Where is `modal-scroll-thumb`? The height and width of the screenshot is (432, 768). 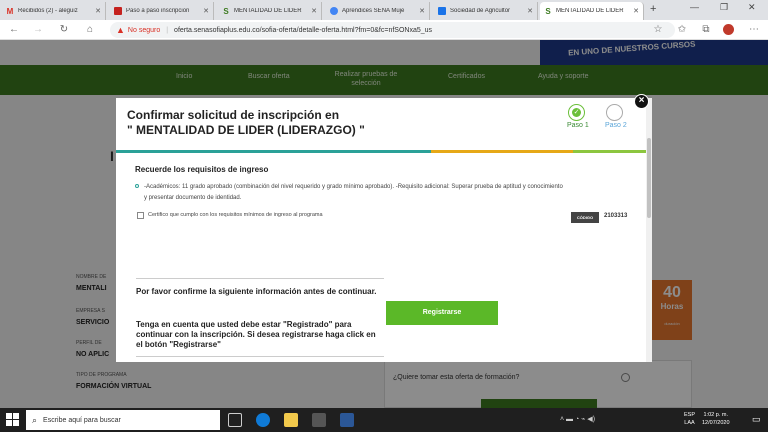
modal-scroll-thumb is located at coordinates (649, 178).